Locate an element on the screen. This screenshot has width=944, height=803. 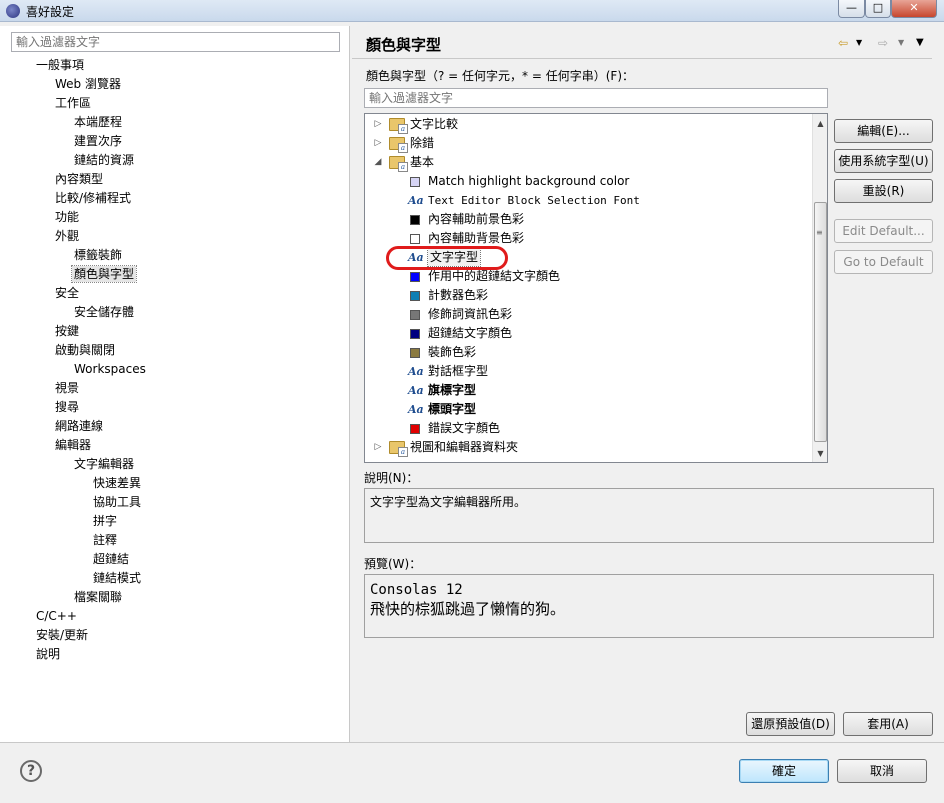
scroll-up-icon: ▲ is located at coordinates (820, 123).